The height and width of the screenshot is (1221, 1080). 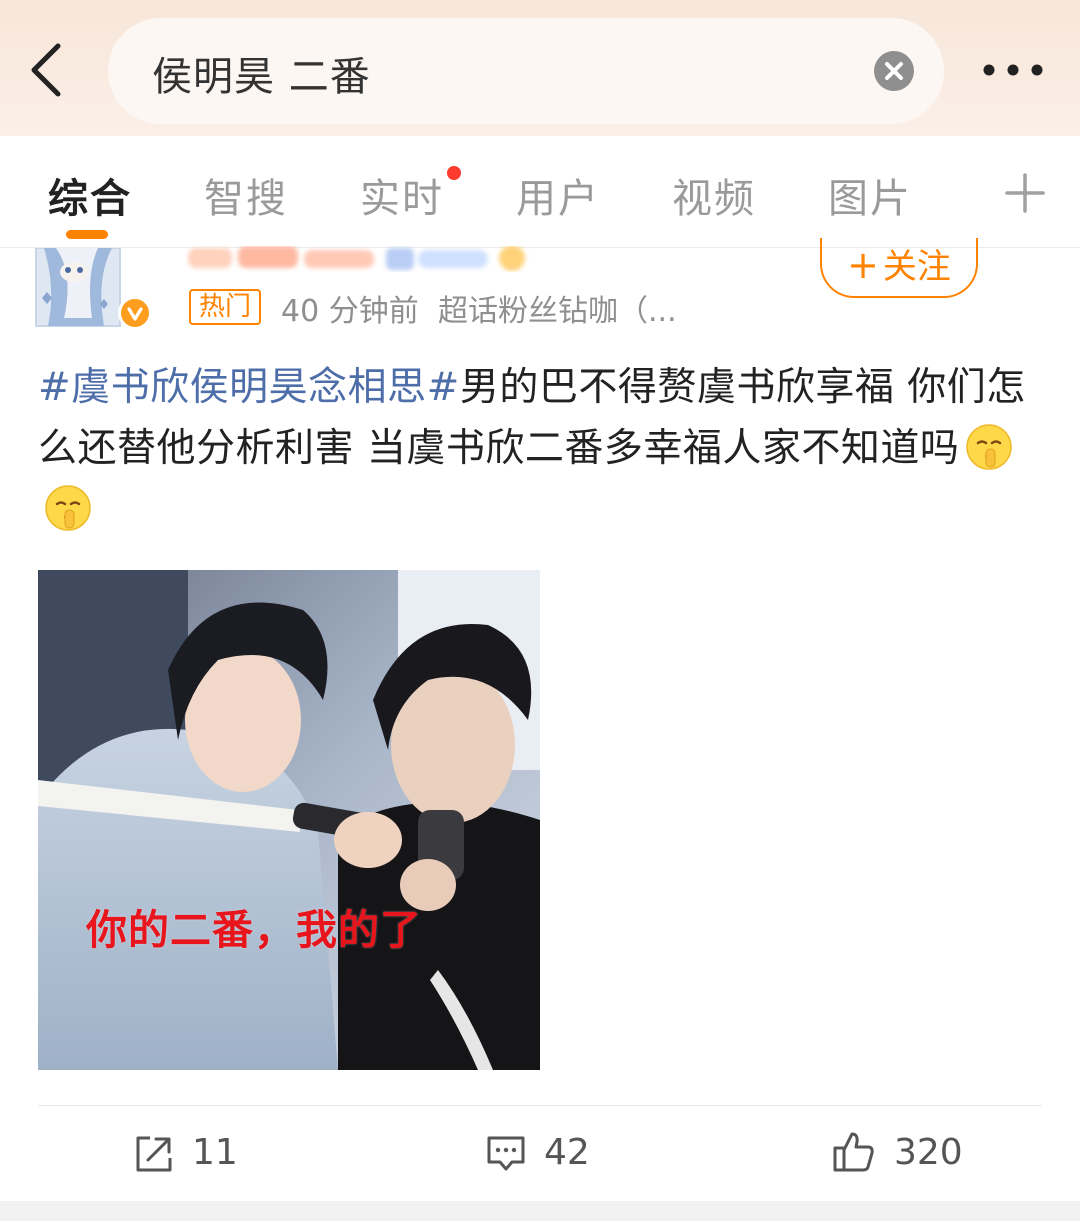 I want to click on search-input: 侯明昊 二番, so click(x=526, y=71).